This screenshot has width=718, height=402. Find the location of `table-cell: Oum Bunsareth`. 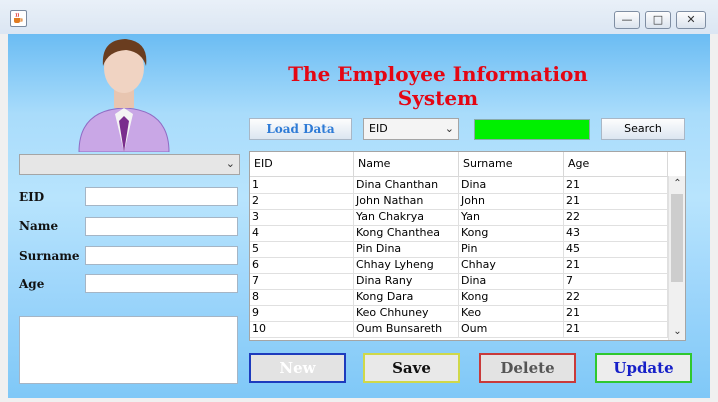

table-cell: Oum Bunsareth is located at coordinates (406, 329).